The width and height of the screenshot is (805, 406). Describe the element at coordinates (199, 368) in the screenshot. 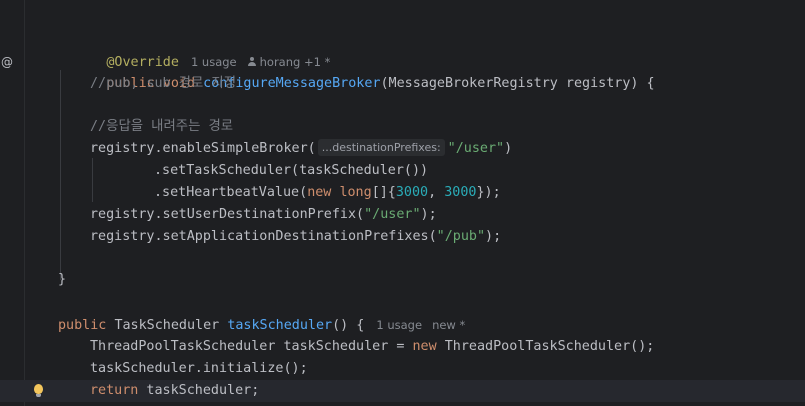

I see `code-text: taskScheduler.initialize();` at that location.